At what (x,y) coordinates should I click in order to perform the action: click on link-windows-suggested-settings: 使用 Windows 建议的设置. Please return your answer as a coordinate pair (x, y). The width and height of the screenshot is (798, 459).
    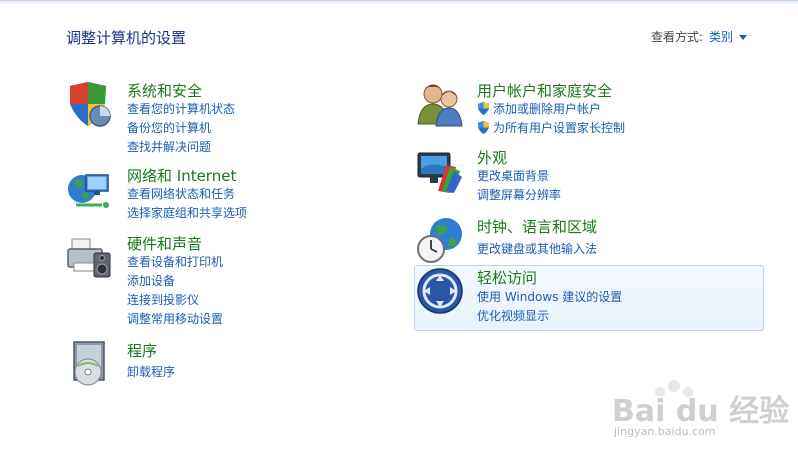
    Looking at the image, I should click on (549, 296).